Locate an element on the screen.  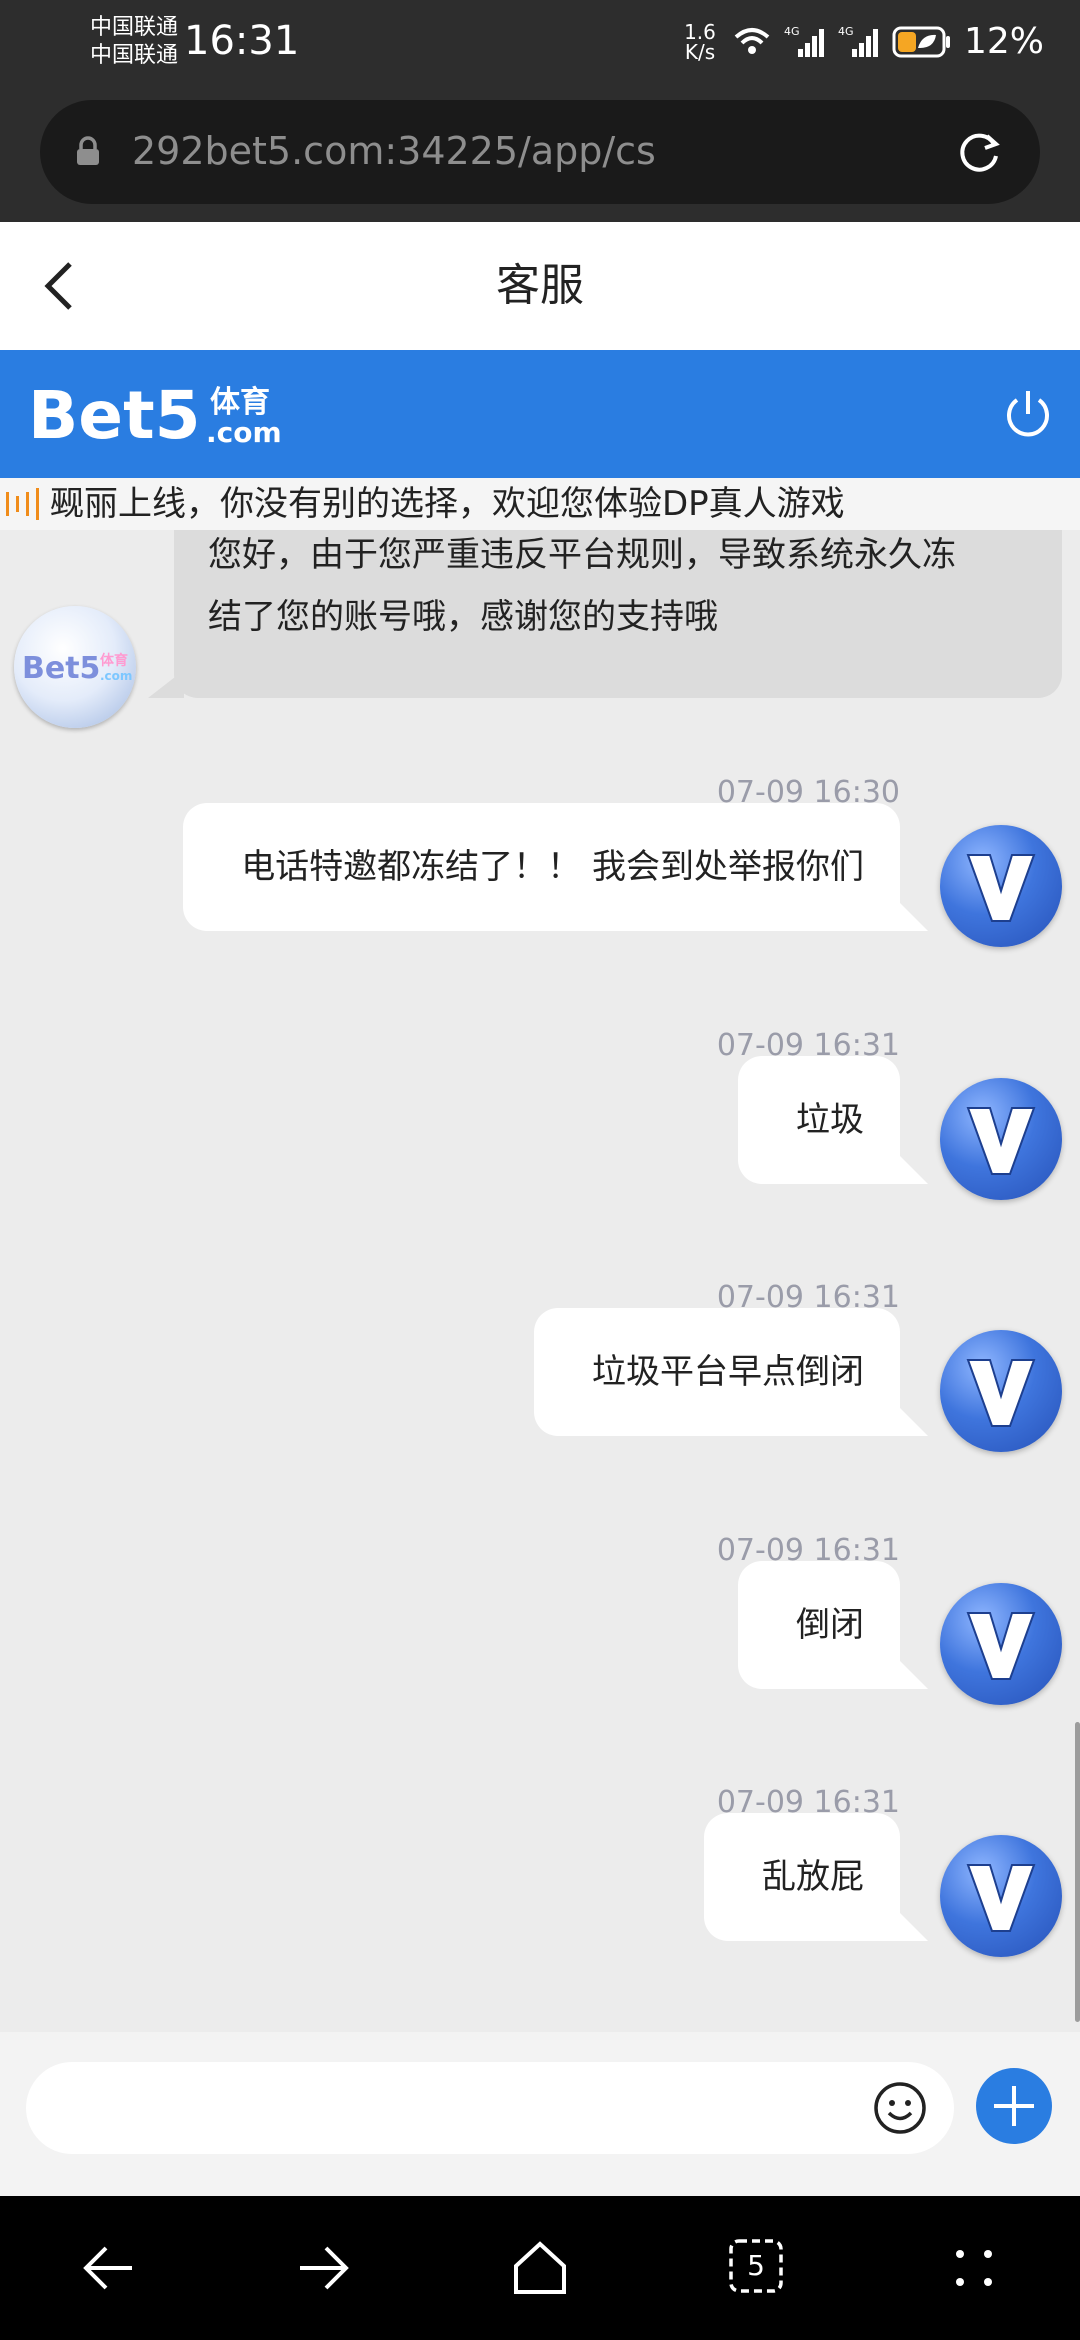
carrier-labels: 中国联通 中国联通 is located at coordinates (134, 42).